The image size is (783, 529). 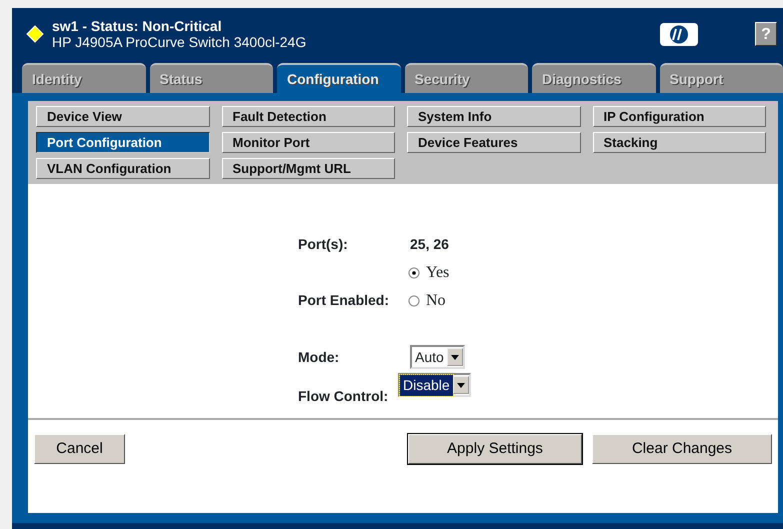 What do you see at coordinates (338, 78) in the screenshot?
I see `tab: Configuration` at bounding box center [338, 78].